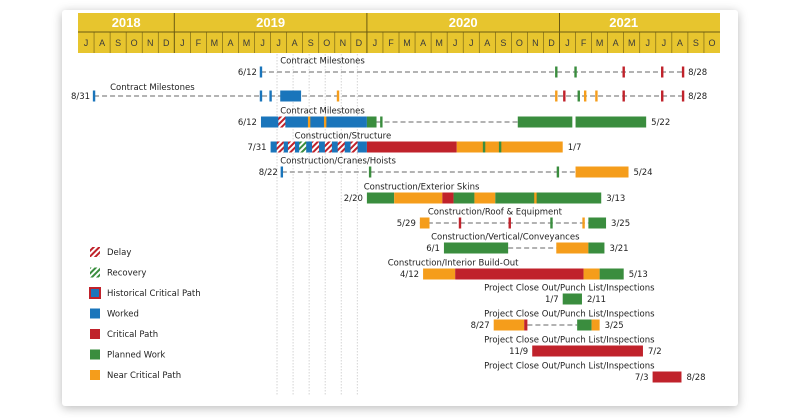 This screenshot has width=800, height=418. I want to click on start-date-label: 6/12, so click(247, 123).